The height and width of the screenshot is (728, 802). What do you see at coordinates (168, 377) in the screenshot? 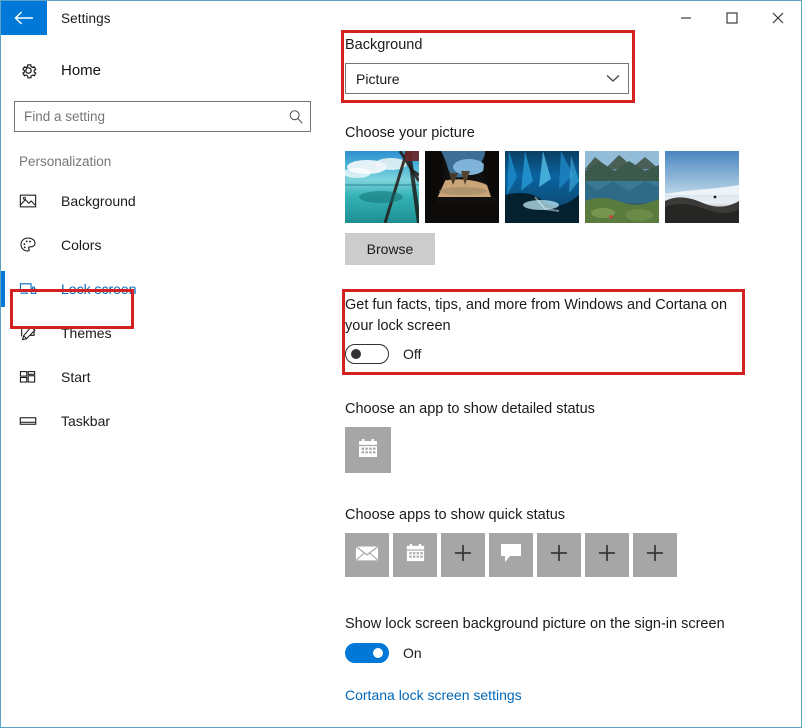
I see `sidebar-item-start: Start` at bounding box center [168, 377].